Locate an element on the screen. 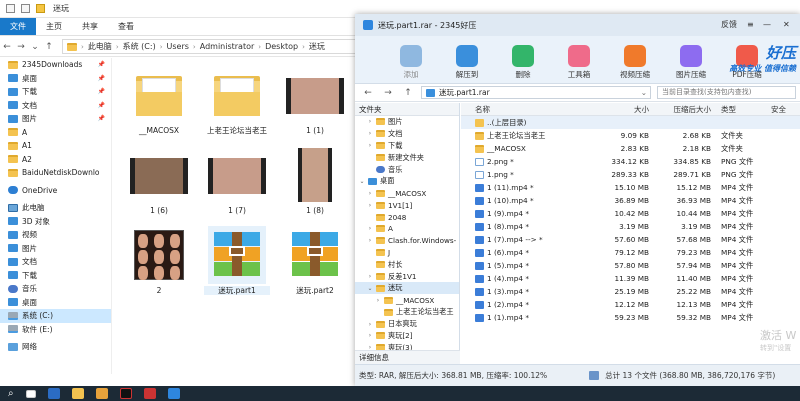  sidebar-item: 下载 📌 is located at coordinates (55, 92).